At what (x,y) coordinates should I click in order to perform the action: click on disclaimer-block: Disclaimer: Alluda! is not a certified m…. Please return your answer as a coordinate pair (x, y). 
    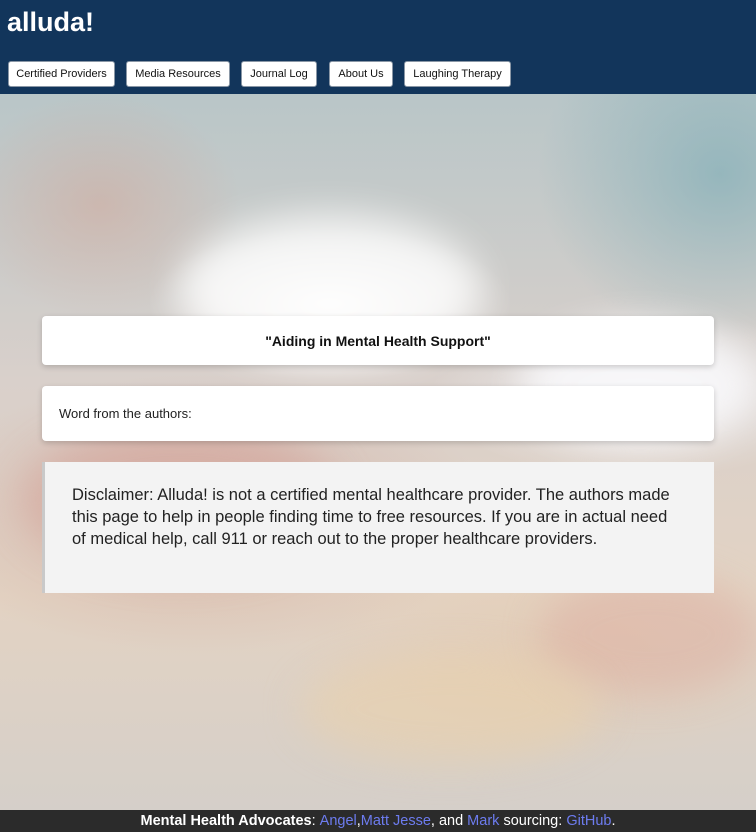
    Looking at the image, I should click on (378, 527).